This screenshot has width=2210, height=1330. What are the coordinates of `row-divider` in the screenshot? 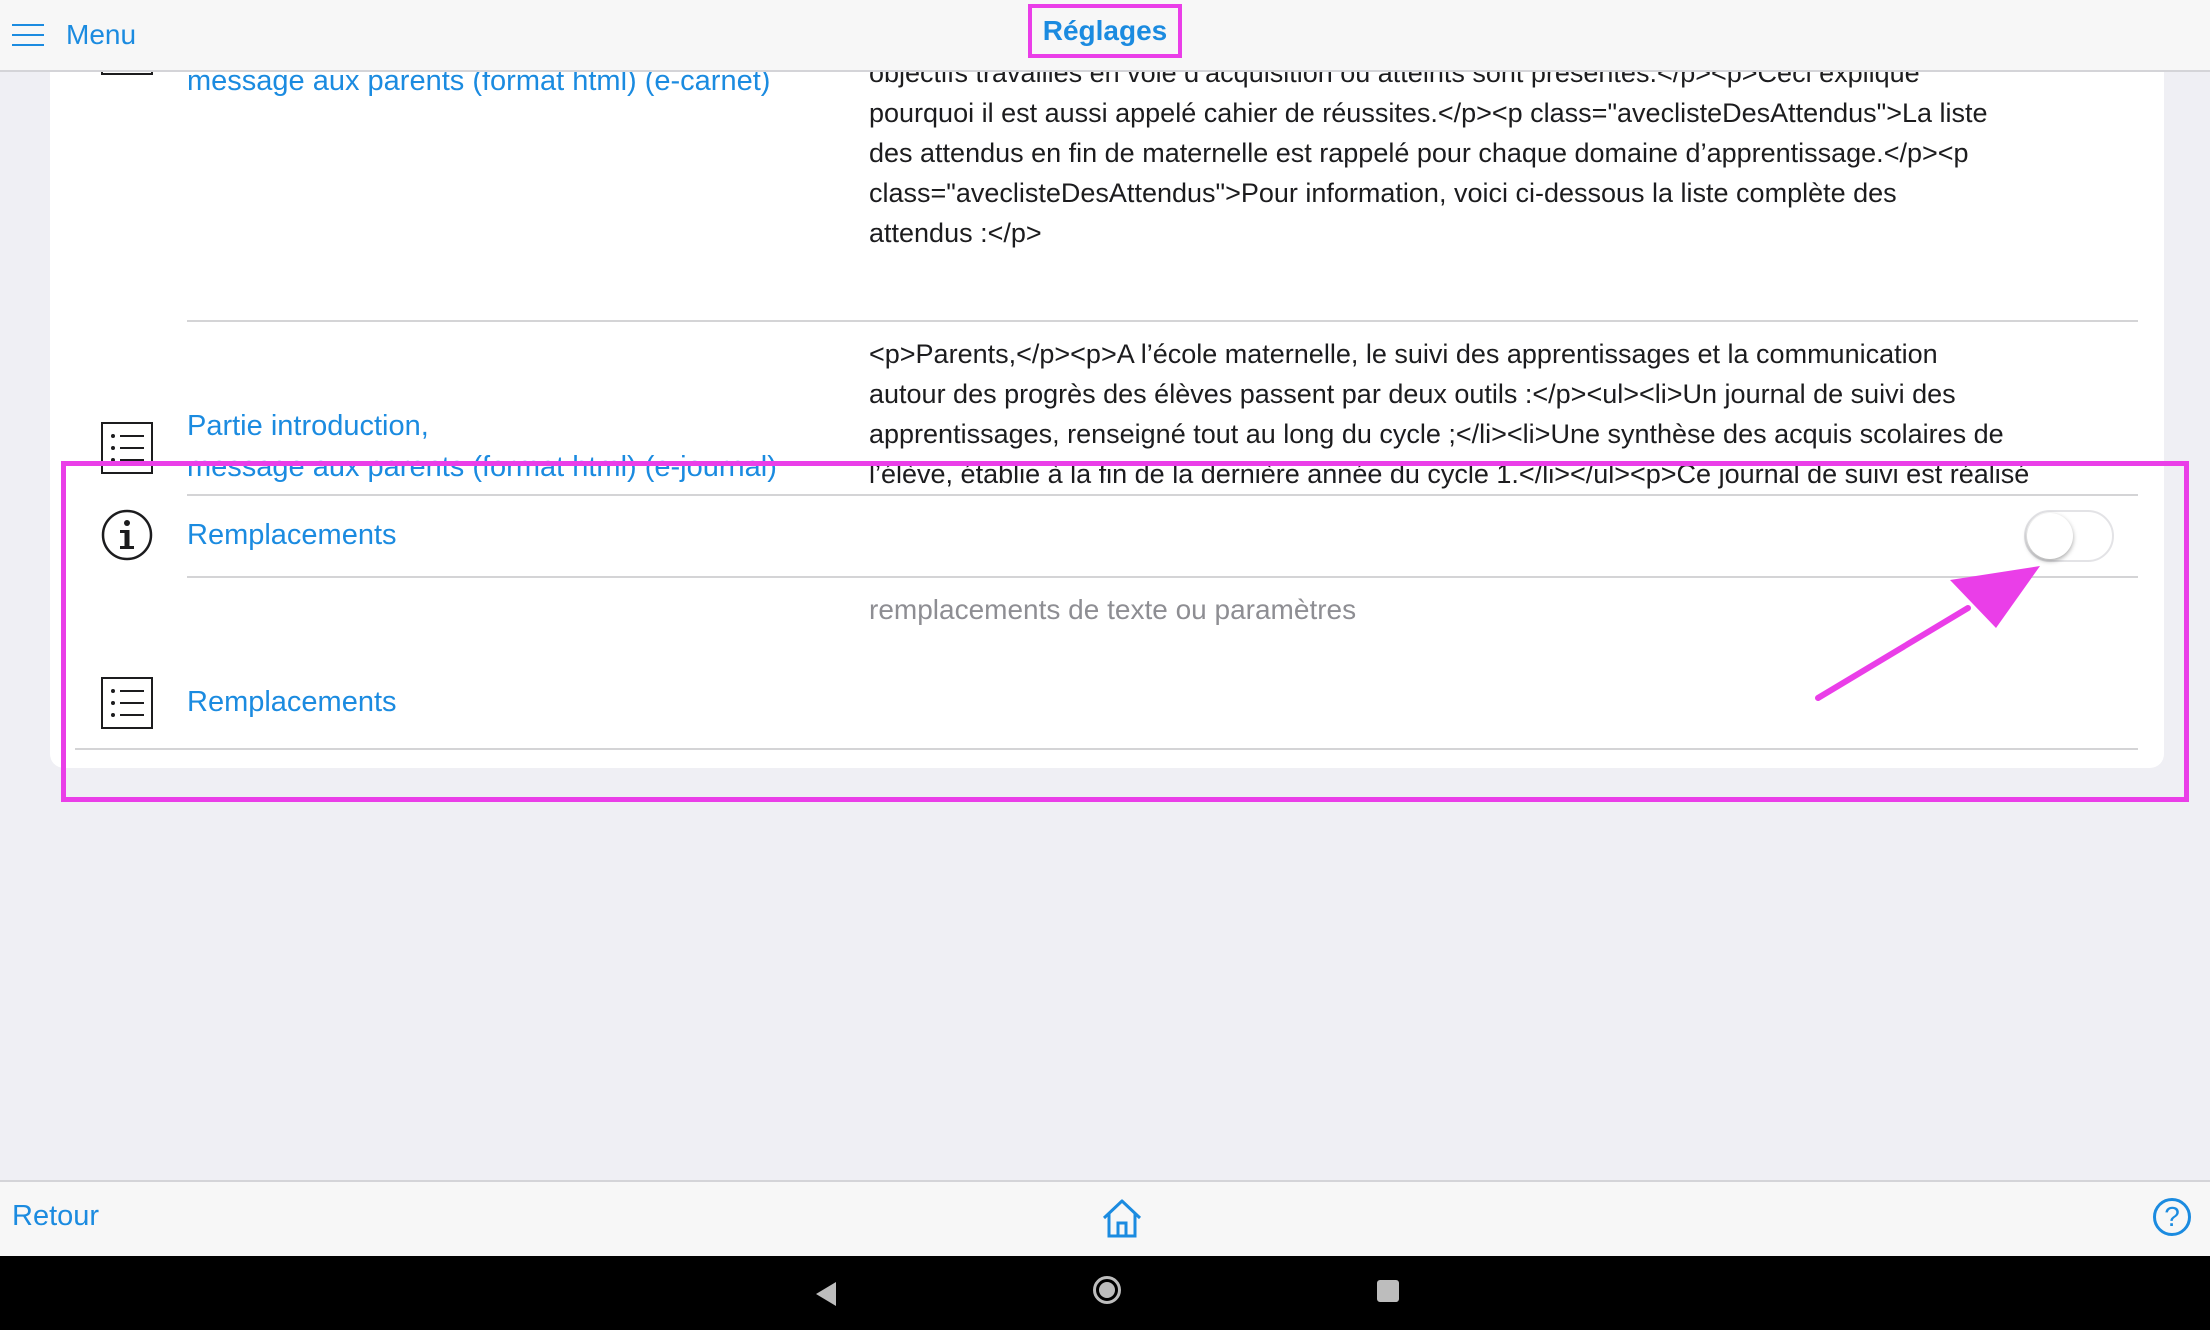 It's located at (1106, 749).